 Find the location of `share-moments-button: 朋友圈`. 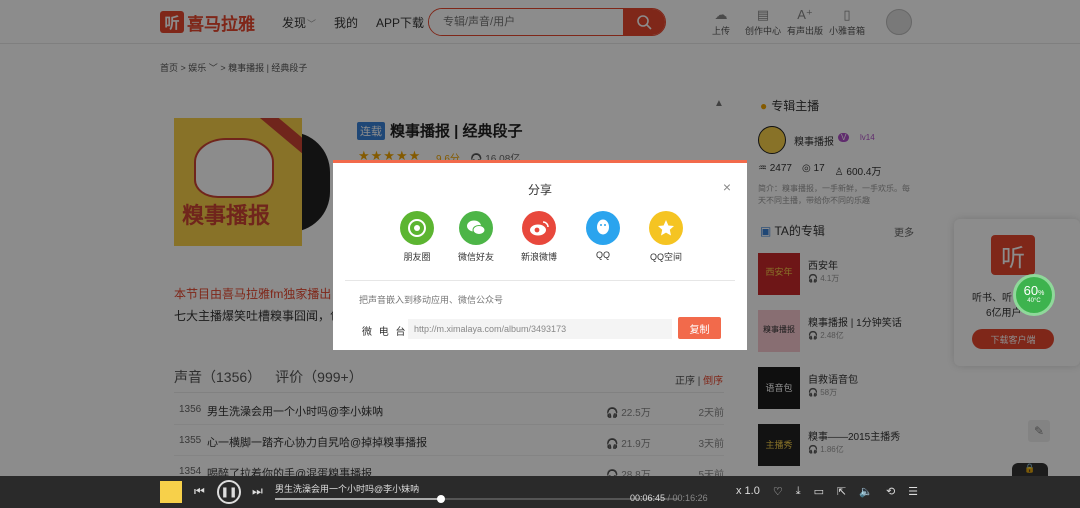

share-moments-button: 朋友圈 is located at coordinates (417, 237).